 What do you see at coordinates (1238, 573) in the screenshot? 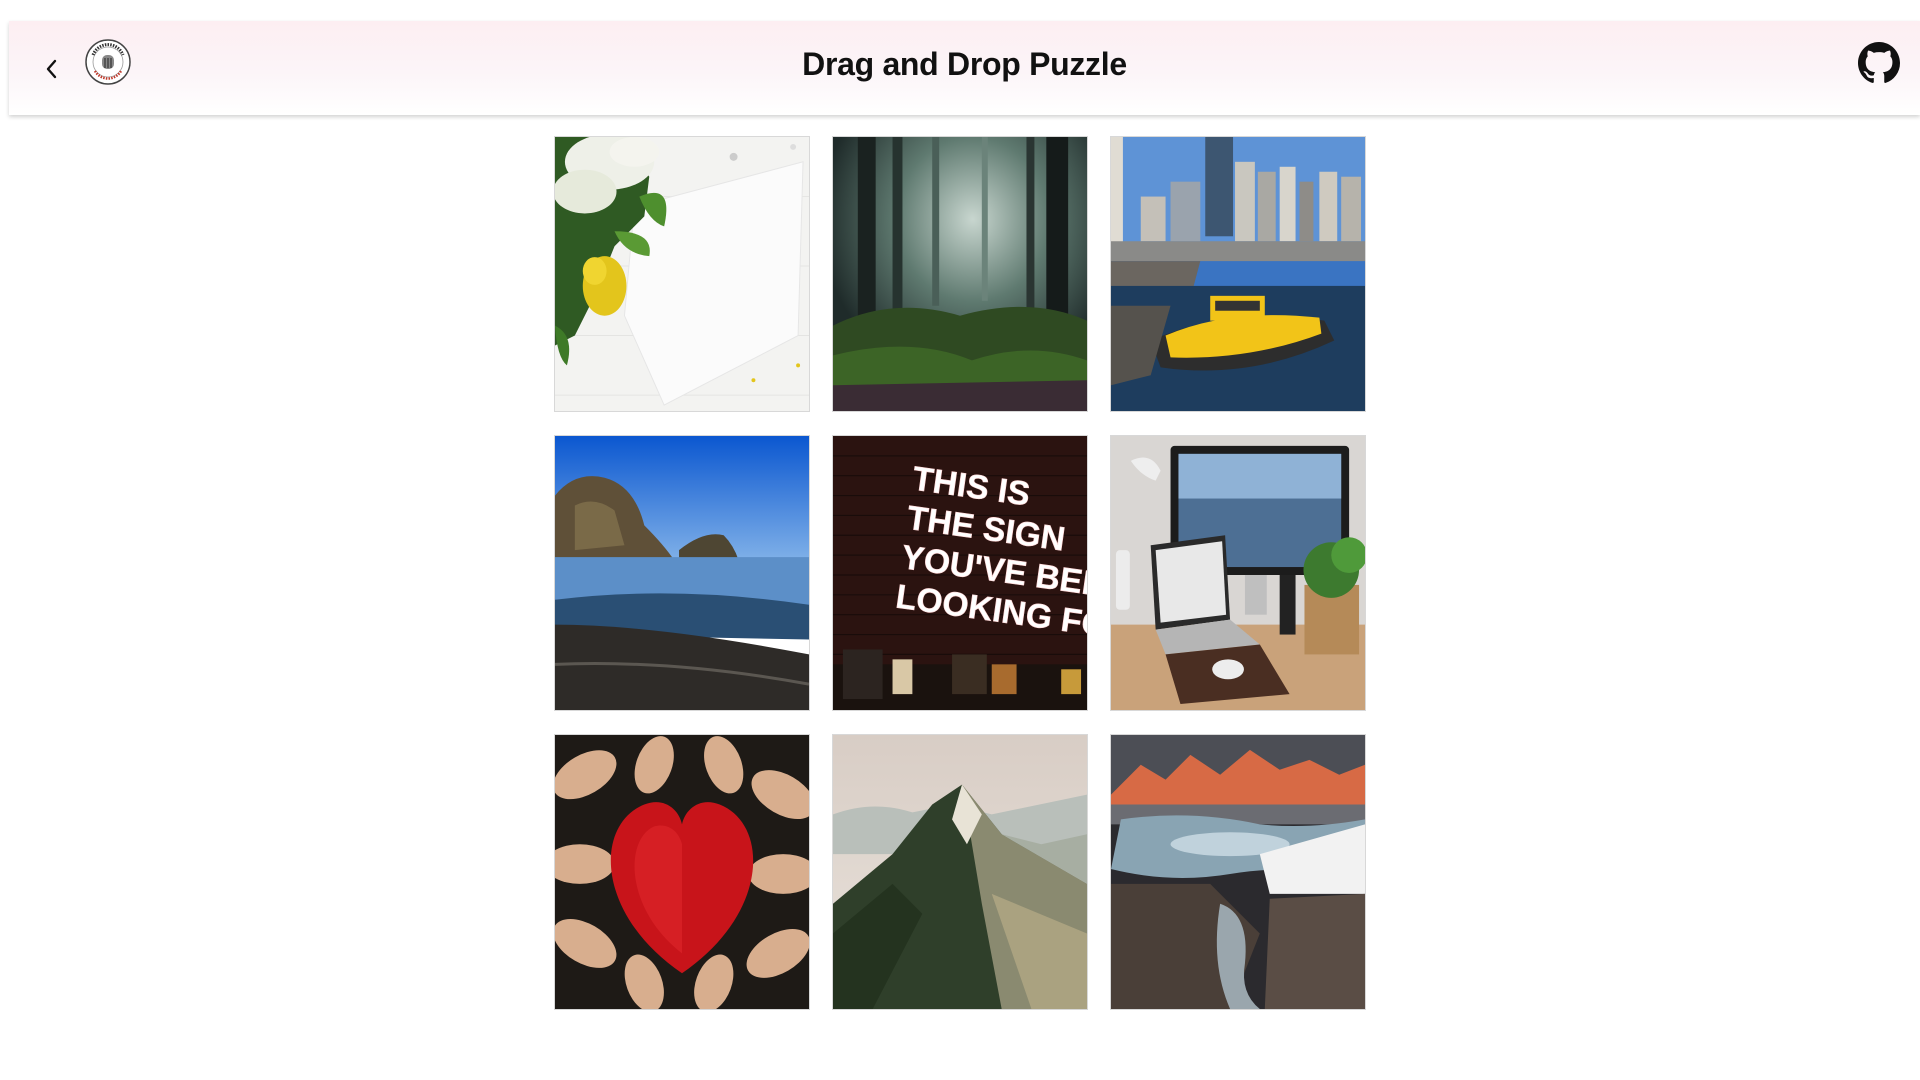
I see `puzzle-tile-desk-computer` at bounding box center [1238, 573].